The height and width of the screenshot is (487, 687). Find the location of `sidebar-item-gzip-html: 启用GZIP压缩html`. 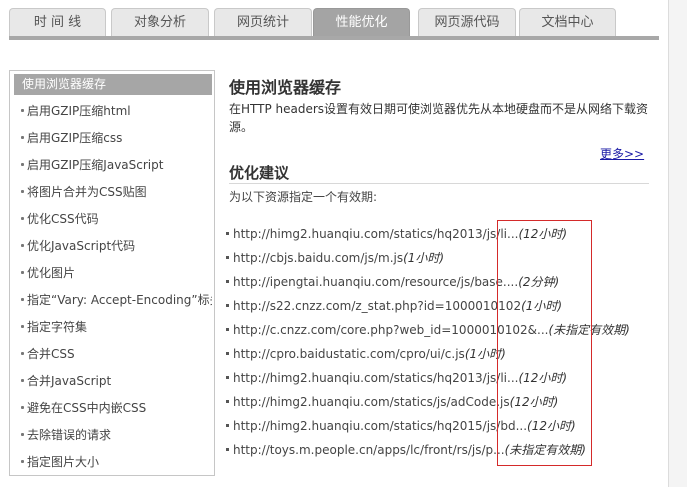

sidebar-item-gzip-html: 启用GZIP压缩html is located at coordinates (113, 111).